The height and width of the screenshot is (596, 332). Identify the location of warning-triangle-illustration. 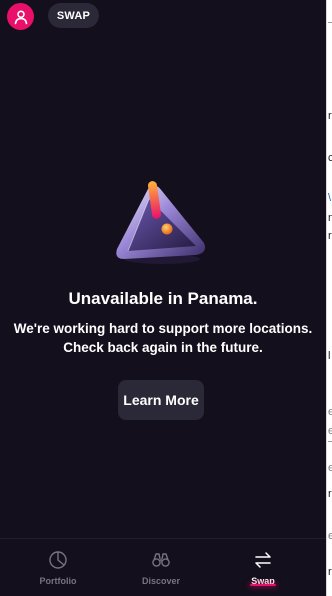
(160, 222).